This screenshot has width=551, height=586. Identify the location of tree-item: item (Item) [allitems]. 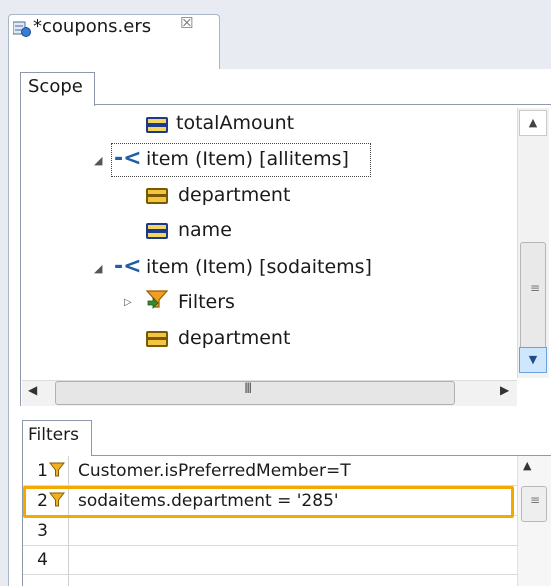
(247, 159).